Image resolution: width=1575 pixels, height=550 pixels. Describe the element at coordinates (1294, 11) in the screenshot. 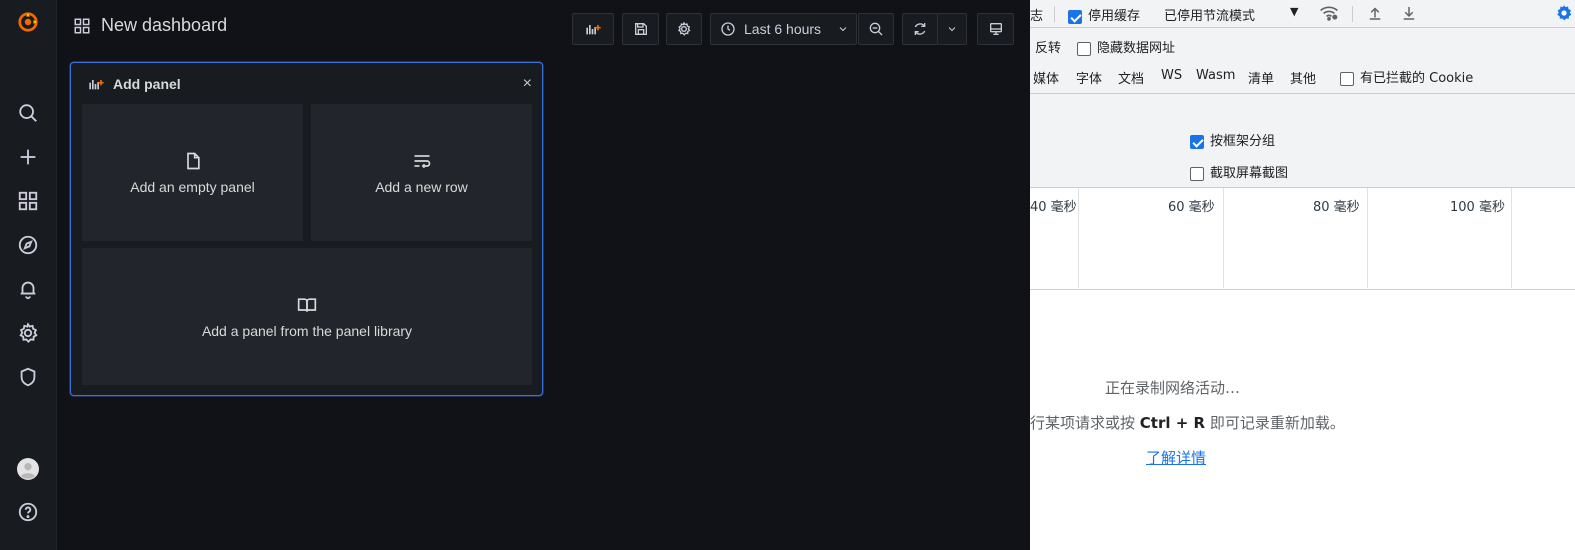

I see `throttling-dropdown-icon: ▼` at that location.